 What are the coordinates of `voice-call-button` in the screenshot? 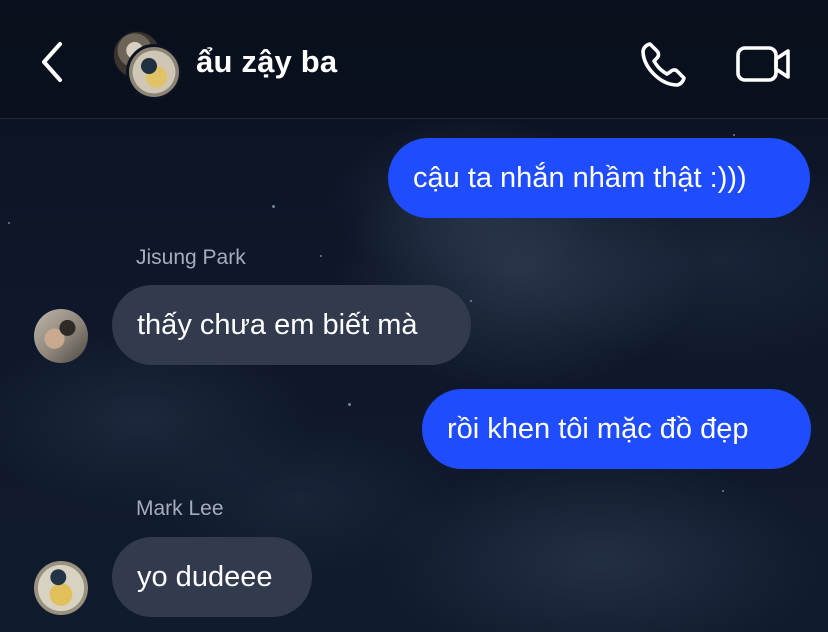 It's located at (664, 64).